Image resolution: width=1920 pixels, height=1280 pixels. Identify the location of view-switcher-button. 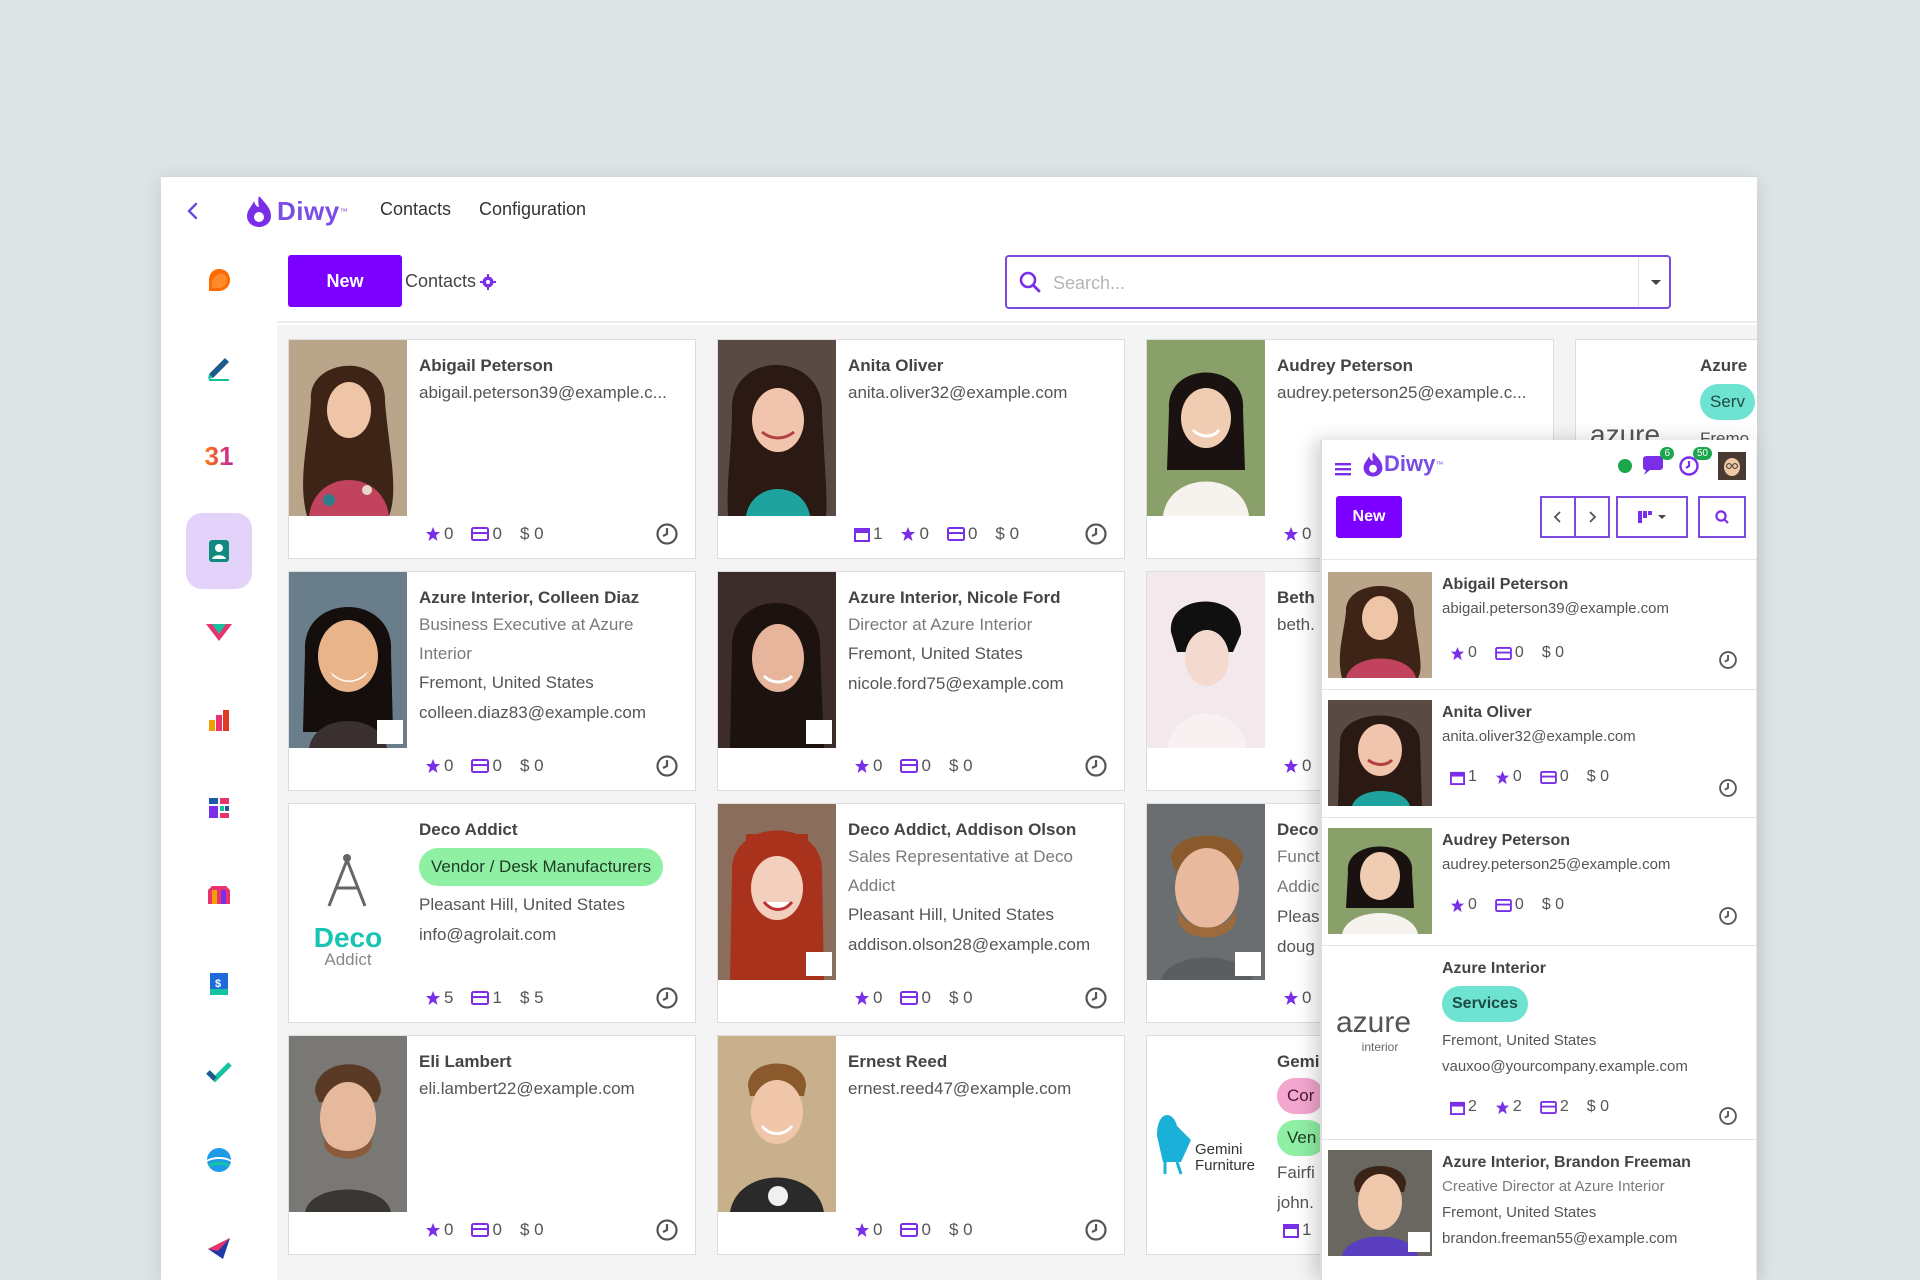
(1652, 517).